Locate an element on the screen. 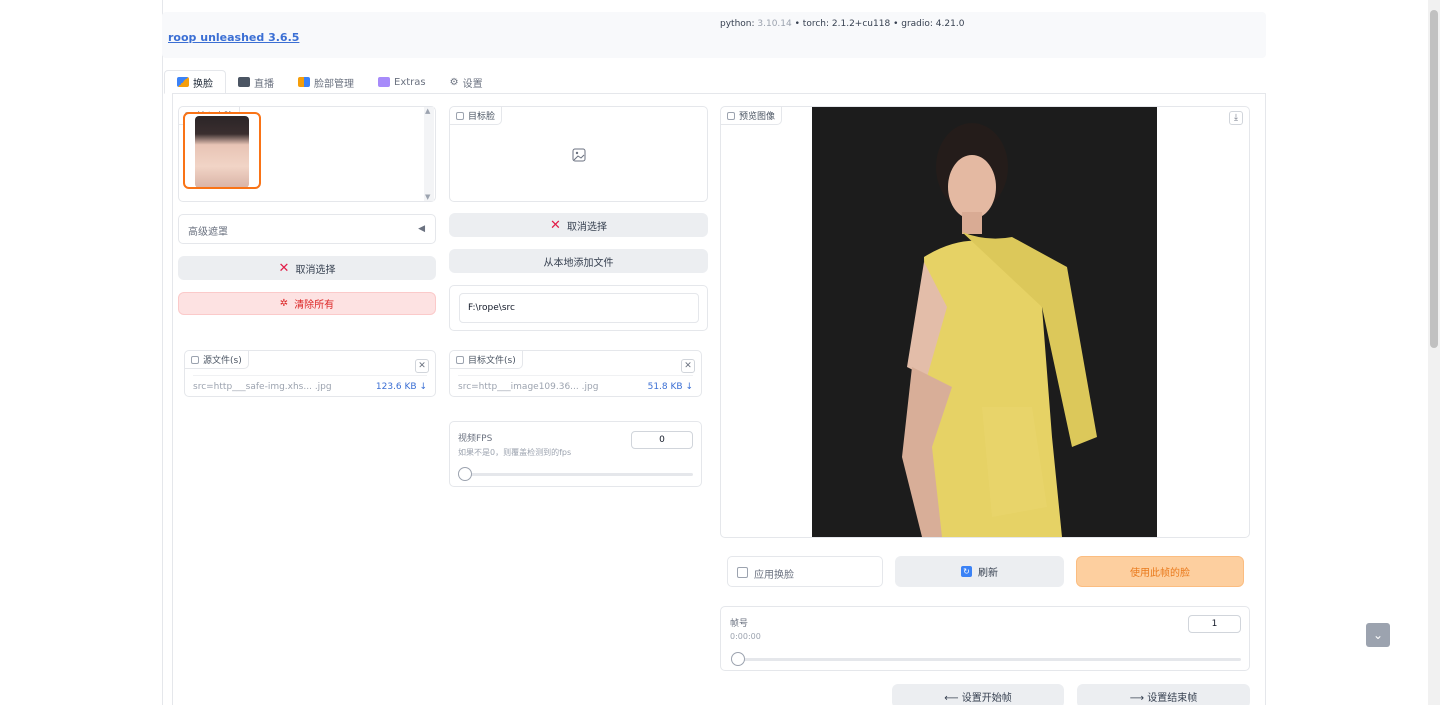 This screenshot has height=705, width=1440. fps-hint: 如果不是0，则覆盖检测到的fps is located at coordinates (515, 452).